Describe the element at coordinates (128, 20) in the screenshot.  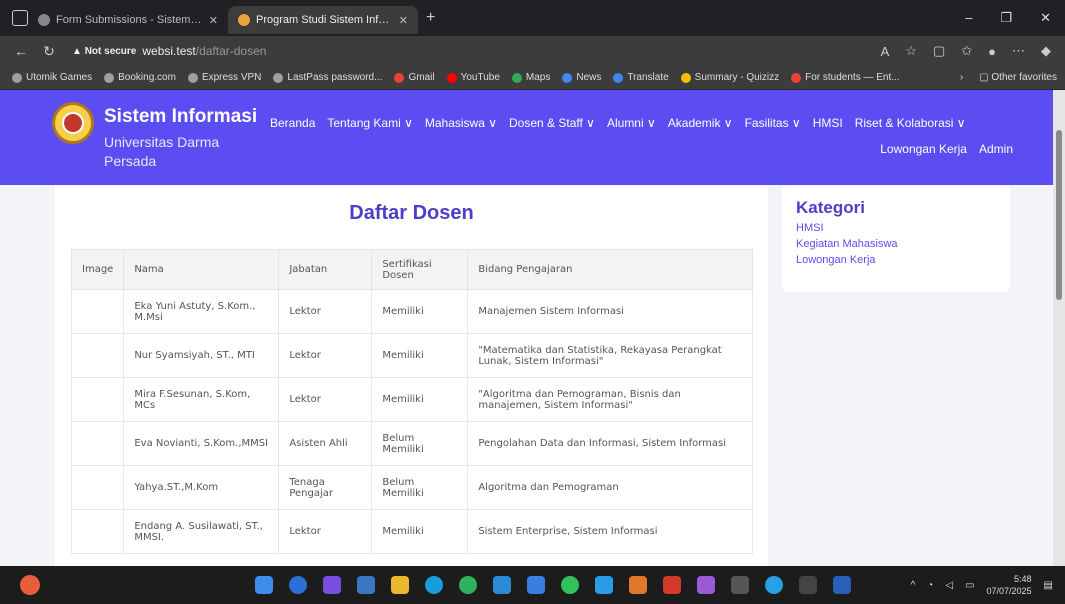
I see `tab-form-submissions: Form Submissions - Sistem Infor ✕` at that location.